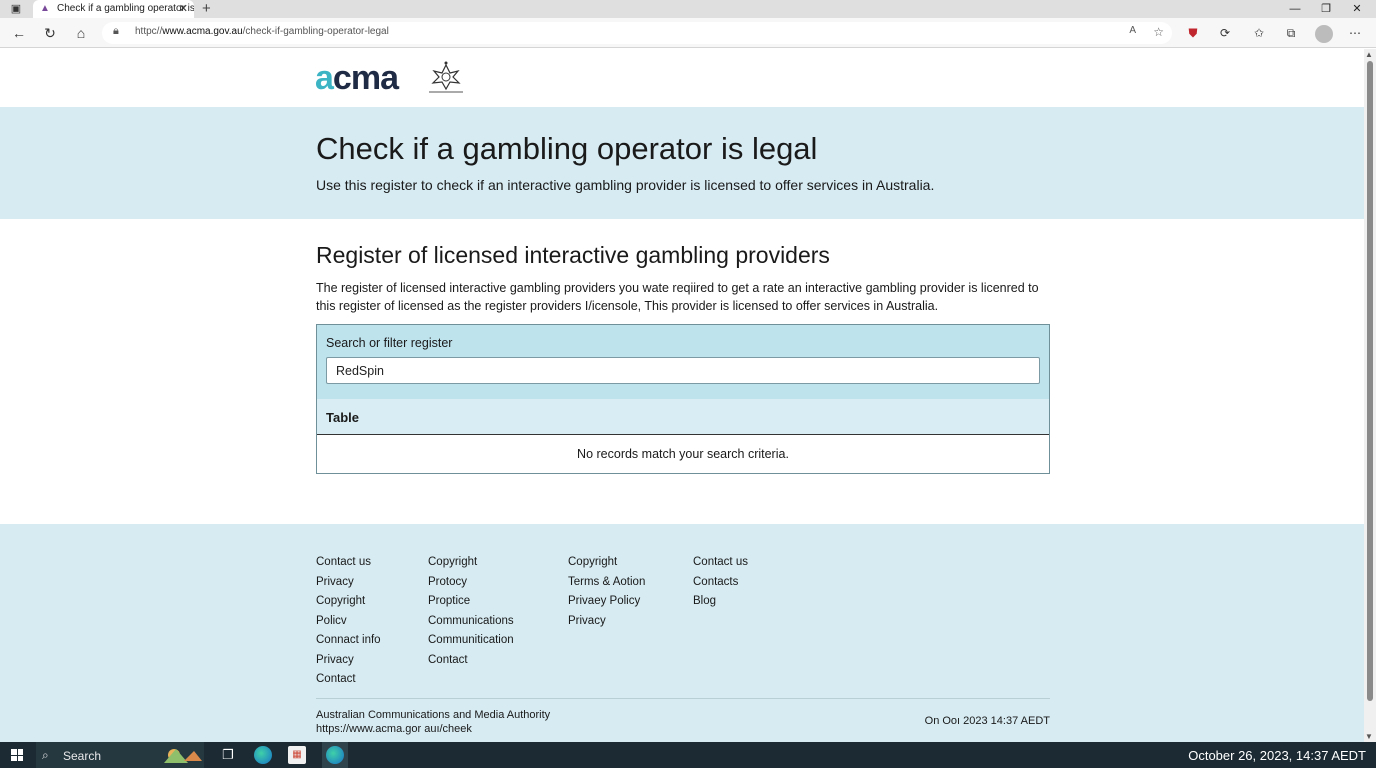 The image size is (1376, 768). I want to click on lock-icon: 🔒︎, so click(116, 31).